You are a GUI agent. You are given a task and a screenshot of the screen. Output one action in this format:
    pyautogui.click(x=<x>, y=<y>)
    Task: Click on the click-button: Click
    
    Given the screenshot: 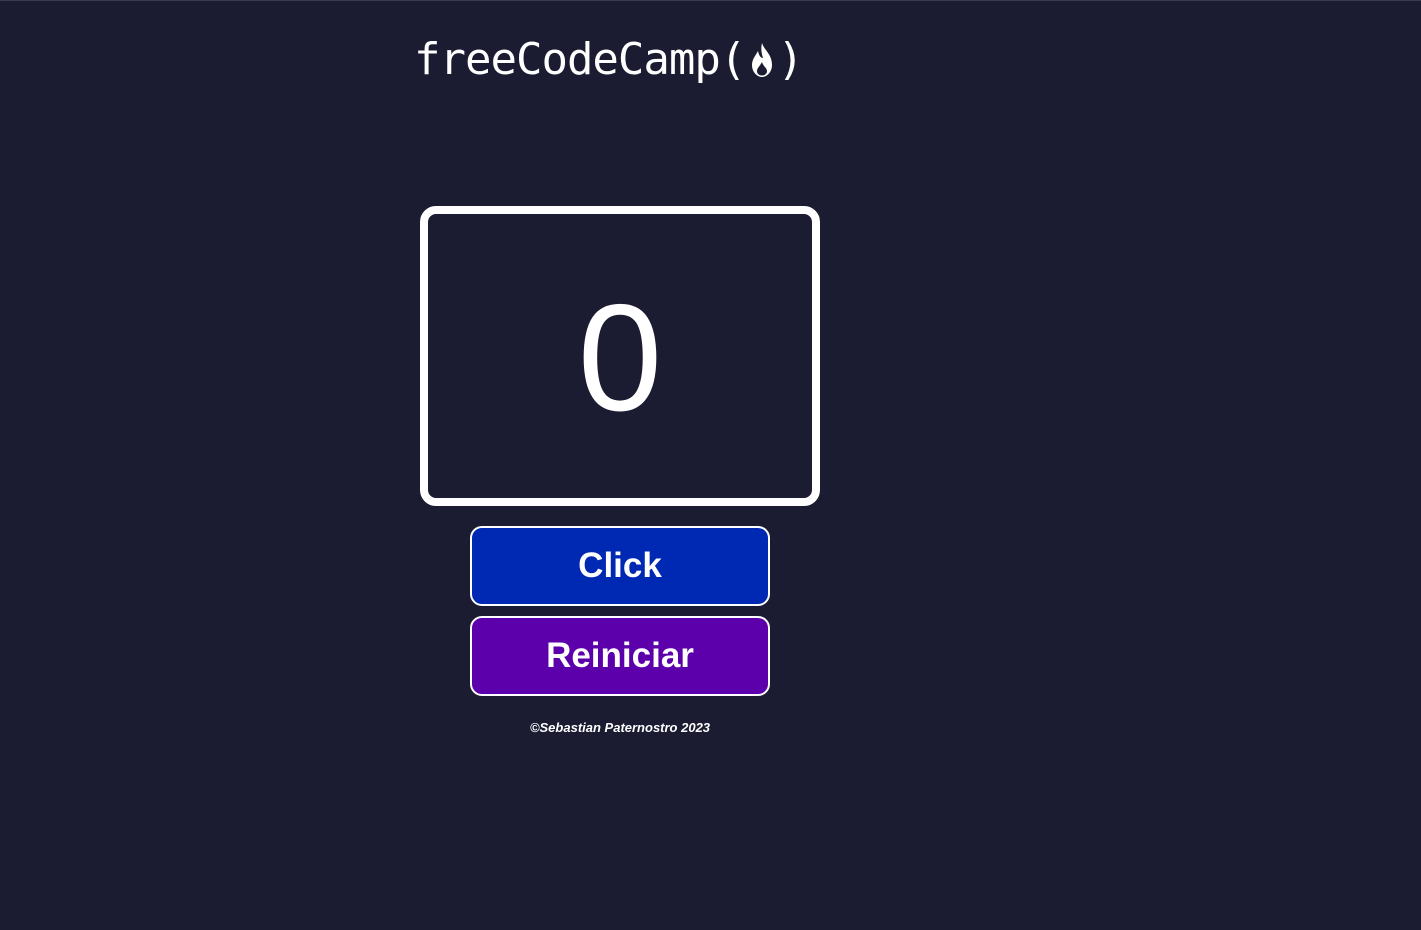 What is the action you would take?
    pyautogui.click(x=620, y=566)
    